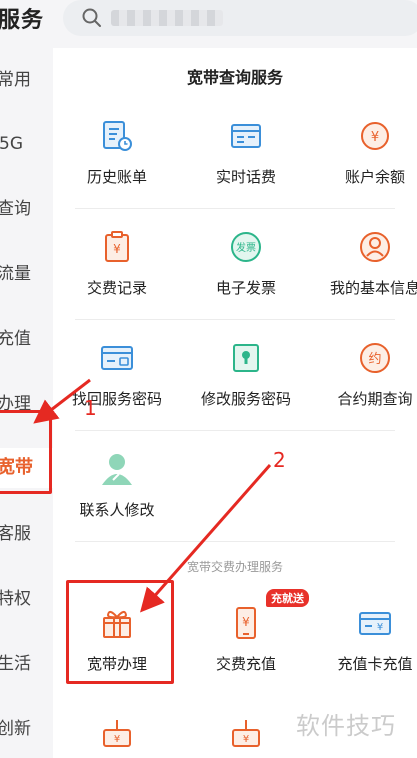 The image size is (417, 758). Describe the element at coordinates (26, 339) in the screenshot. I see `sidebar-item-recharge: 充值` at that location.